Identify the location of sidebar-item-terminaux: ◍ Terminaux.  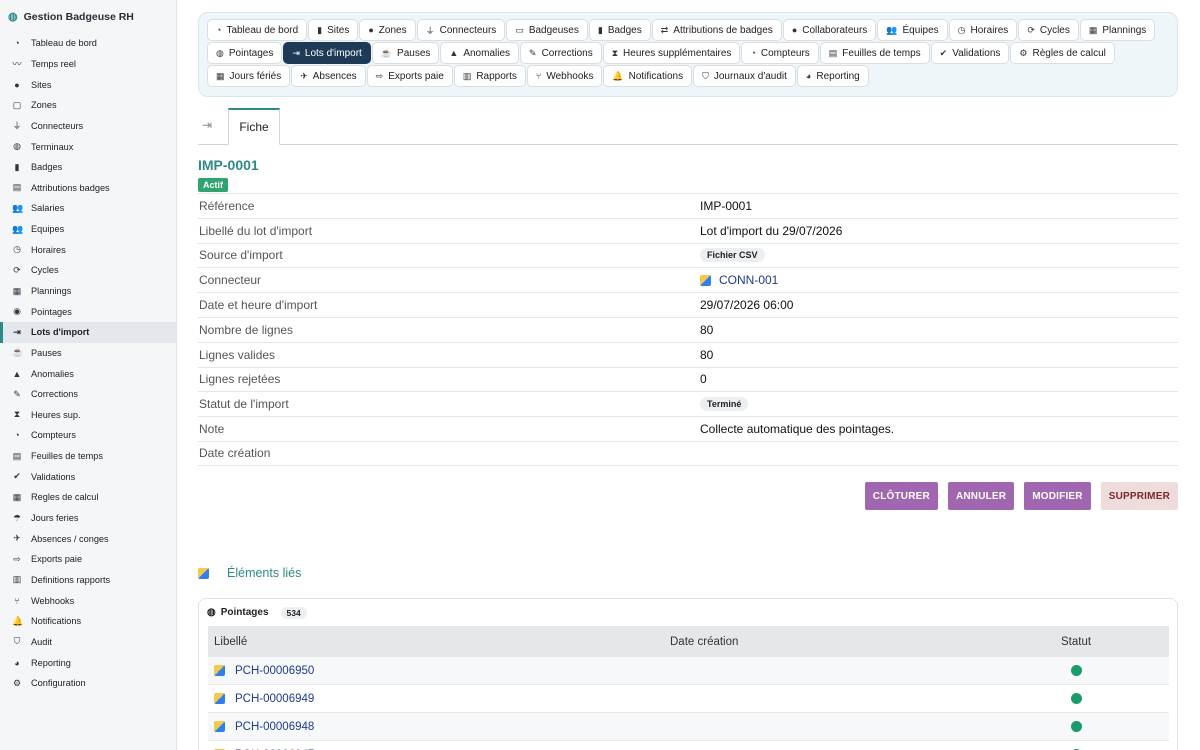
(88, 146).